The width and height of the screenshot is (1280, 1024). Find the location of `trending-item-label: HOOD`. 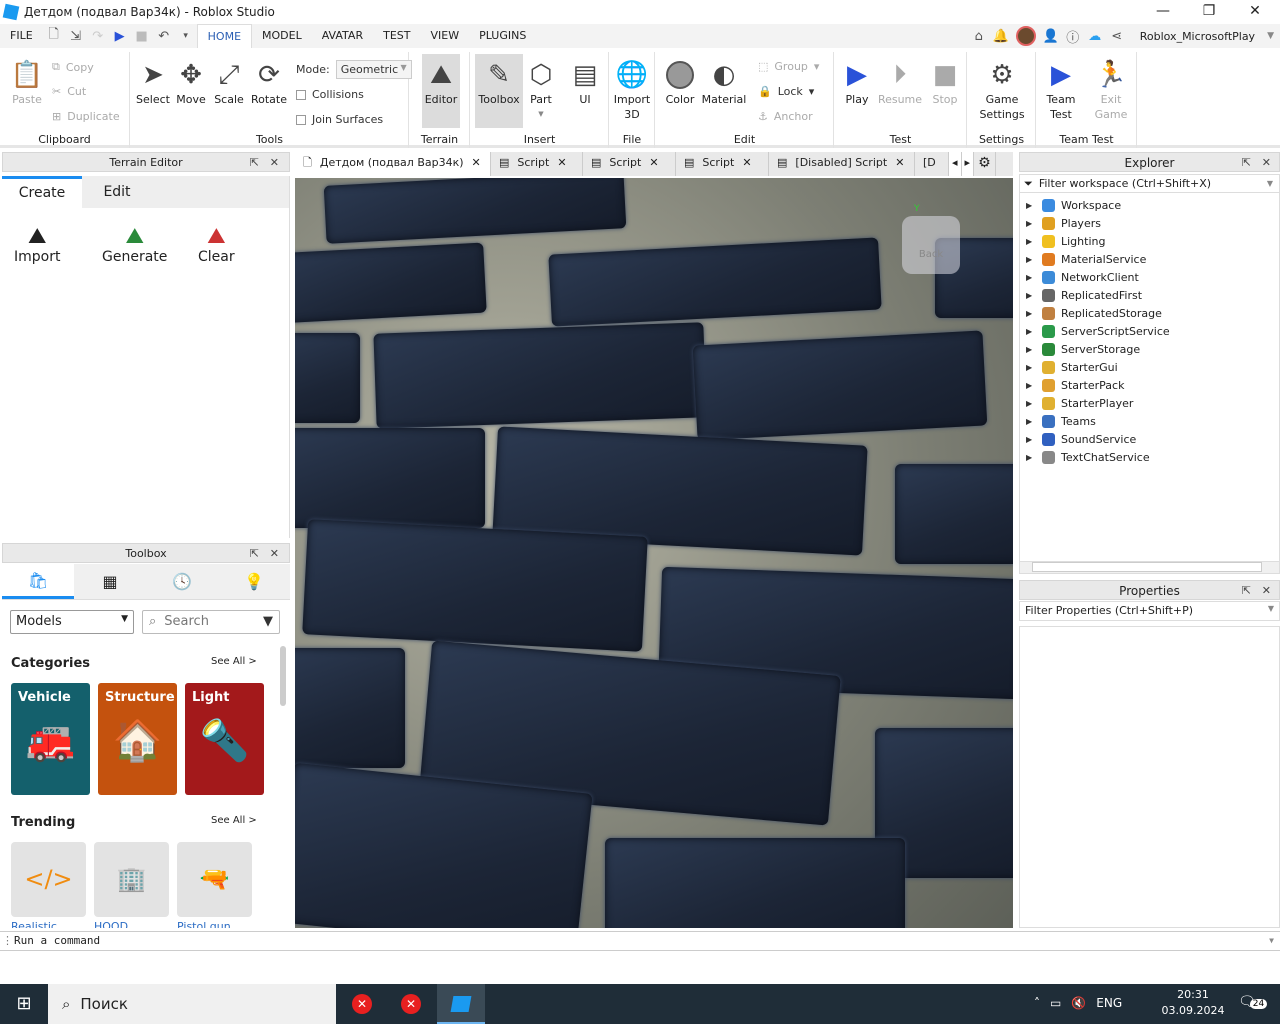

trending-item-label: HOOD is located at coordinates (111, 924).